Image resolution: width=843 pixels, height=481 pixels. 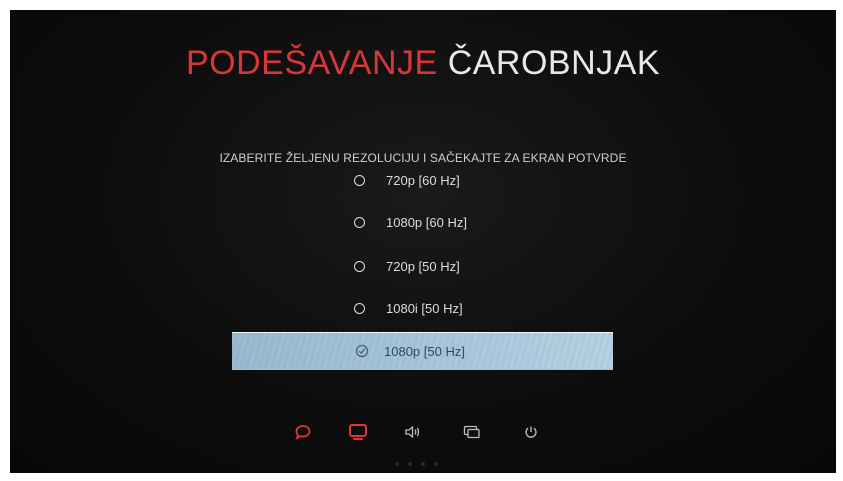 What do you see at coordinates (303, 432) in the screenshot?
I see `chat-bubble-icon` at bounding box center [303, 432].